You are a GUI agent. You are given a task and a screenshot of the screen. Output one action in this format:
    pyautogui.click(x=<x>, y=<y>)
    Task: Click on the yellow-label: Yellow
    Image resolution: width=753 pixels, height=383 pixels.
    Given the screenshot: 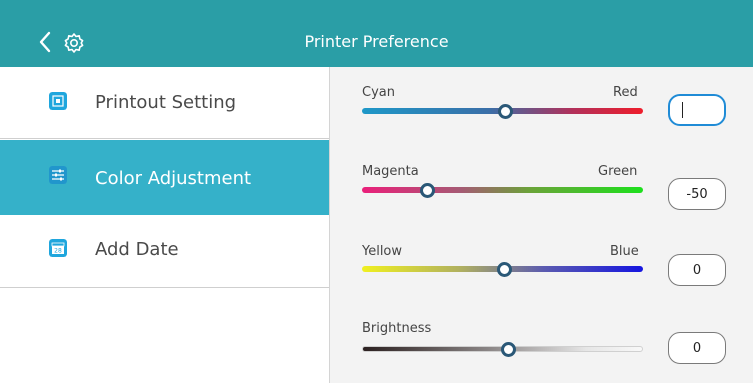 What is the action you would take?
    pyautogui.click(x=382, y=251)
    